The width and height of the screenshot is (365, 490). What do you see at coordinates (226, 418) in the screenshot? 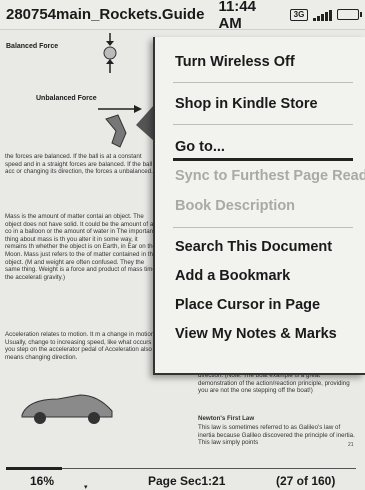
I see `law-heading: Newton's First Law` at bounding box center [226, 418].